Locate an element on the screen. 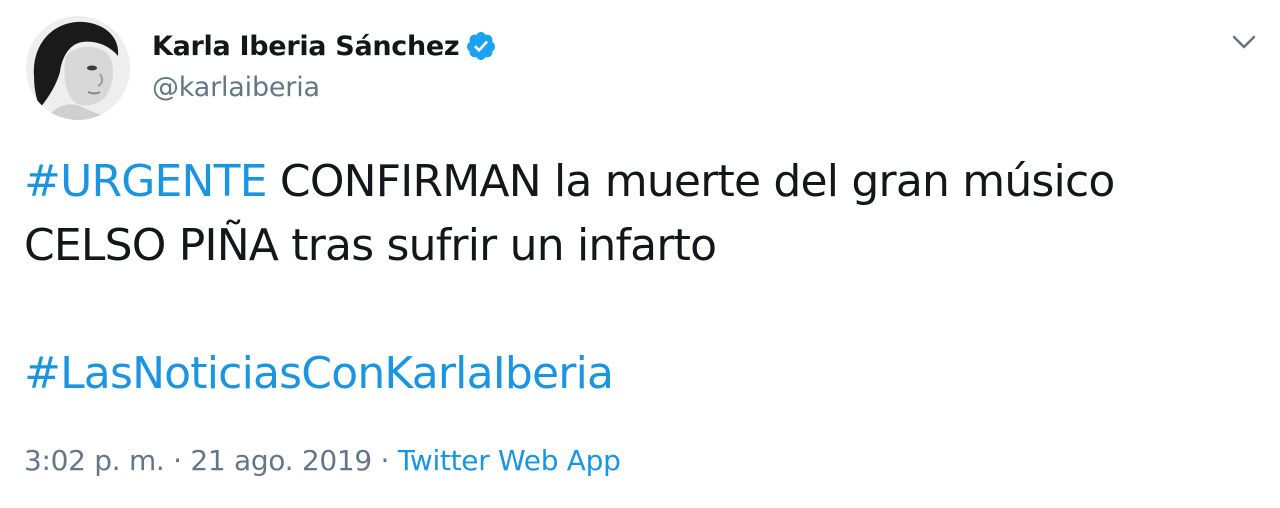 This screenshot has height=508, width=1280. author-handle: @karlaiberia is located at coordinates (236, 87).